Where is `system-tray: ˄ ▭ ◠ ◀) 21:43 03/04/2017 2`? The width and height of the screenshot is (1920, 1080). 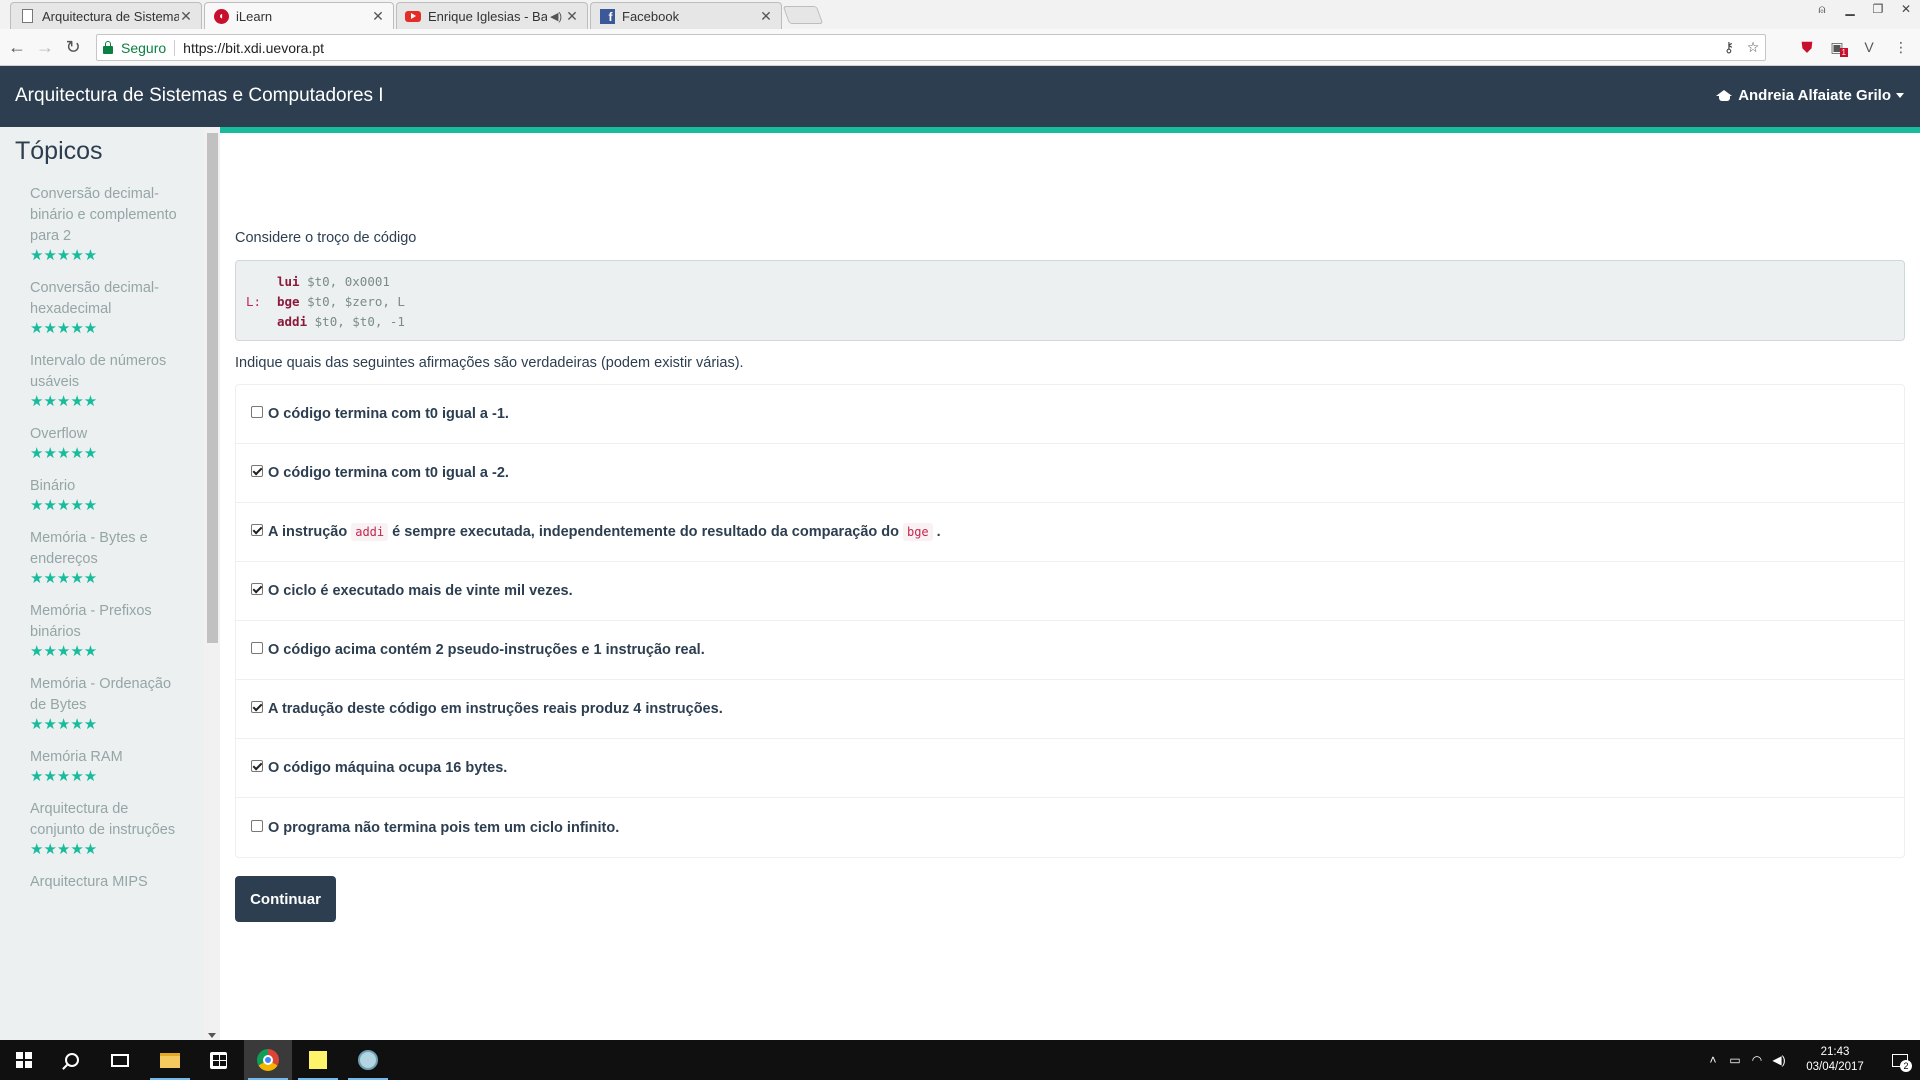
system-tray: ˄ ▭ ◠ ◀) 21:43 03/04/2017 2 is located at coordinates (1811, 1060).